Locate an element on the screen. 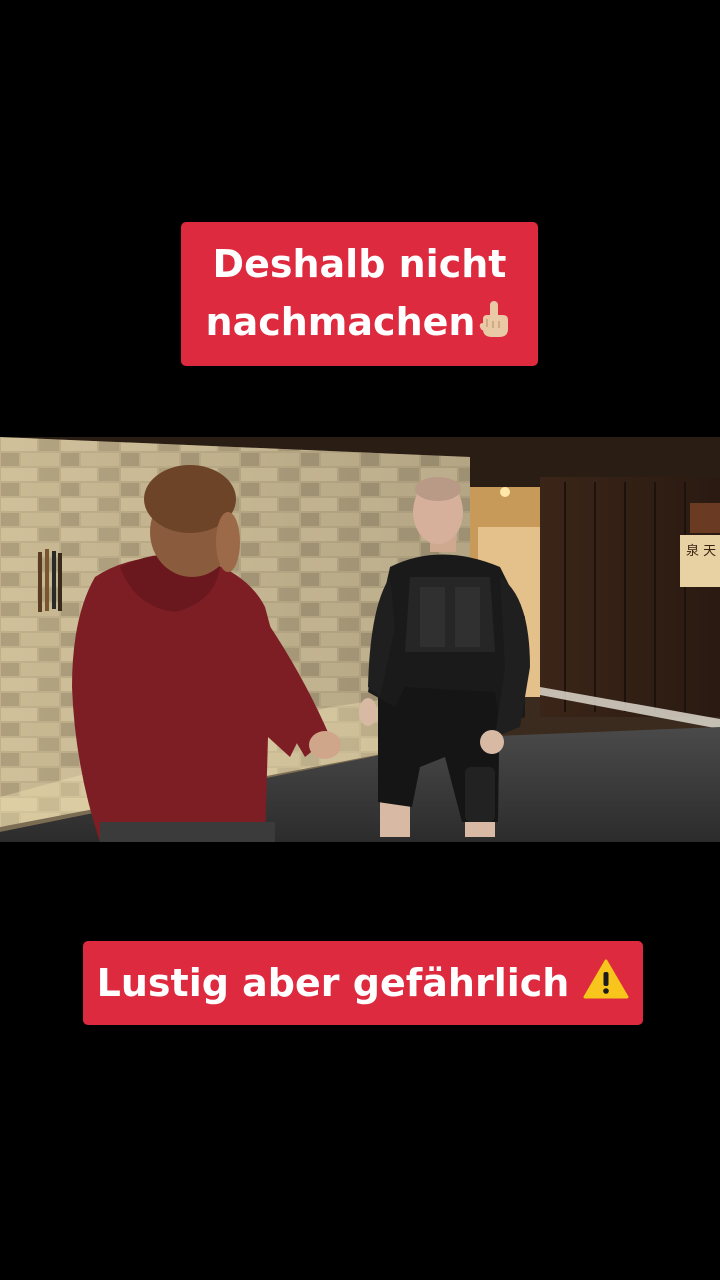 The width and height of the screenshot is (720, 1280). wall-sign-text: 泉 天 is located at coordinates (701, 551).